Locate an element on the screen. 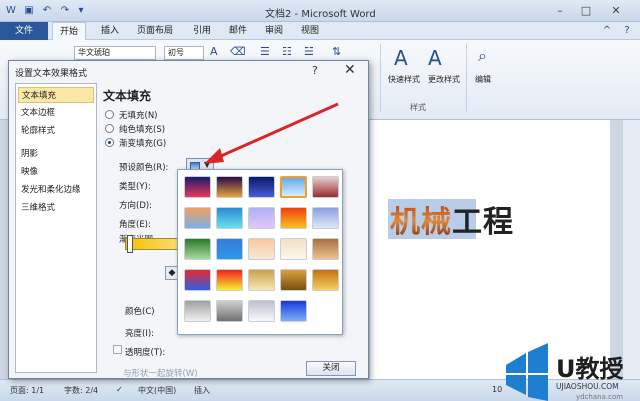  customize-toolbar-icon: ▾ is located at coordinates (81, 11).